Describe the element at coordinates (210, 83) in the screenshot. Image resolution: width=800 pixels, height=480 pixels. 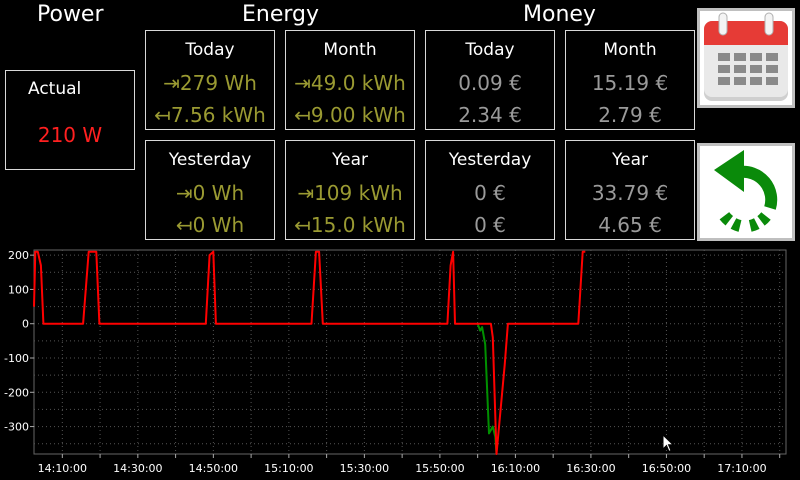
I see `energy-today-import: ⇥279 Wh` at that location.